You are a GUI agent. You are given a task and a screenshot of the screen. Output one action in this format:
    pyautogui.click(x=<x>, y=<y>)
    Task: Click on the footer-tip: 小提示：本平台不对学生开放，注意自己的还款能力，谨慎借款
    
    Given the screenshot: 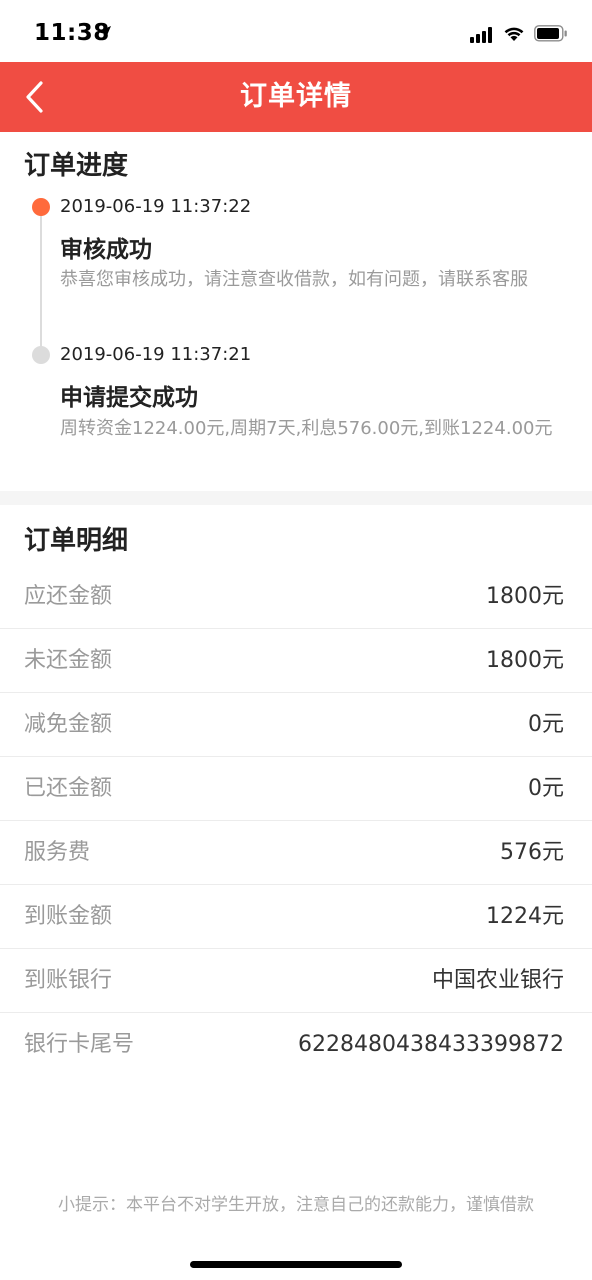 What is the action you would take?
    pyautogui.click(x=296, y=1205)
    